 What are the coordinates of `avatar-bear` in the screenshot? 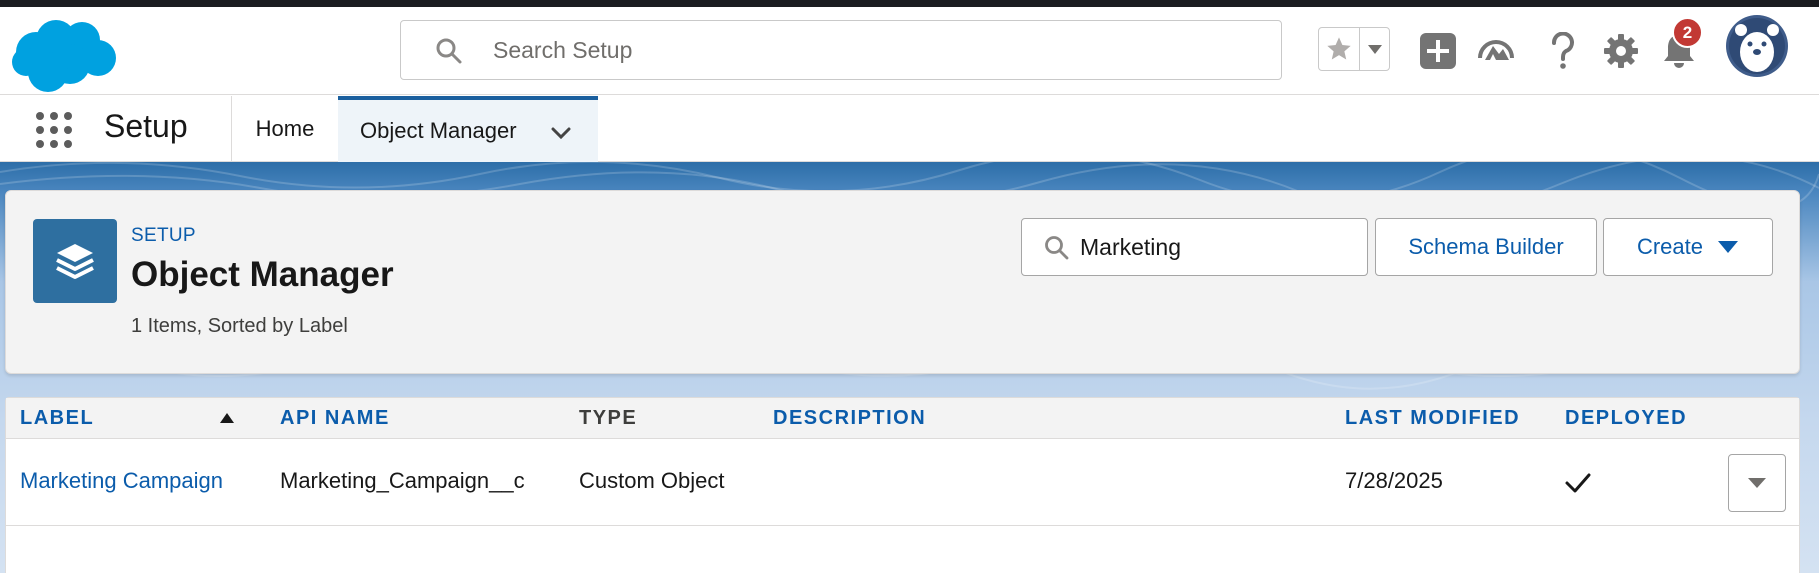 It's located at (1757, 46).